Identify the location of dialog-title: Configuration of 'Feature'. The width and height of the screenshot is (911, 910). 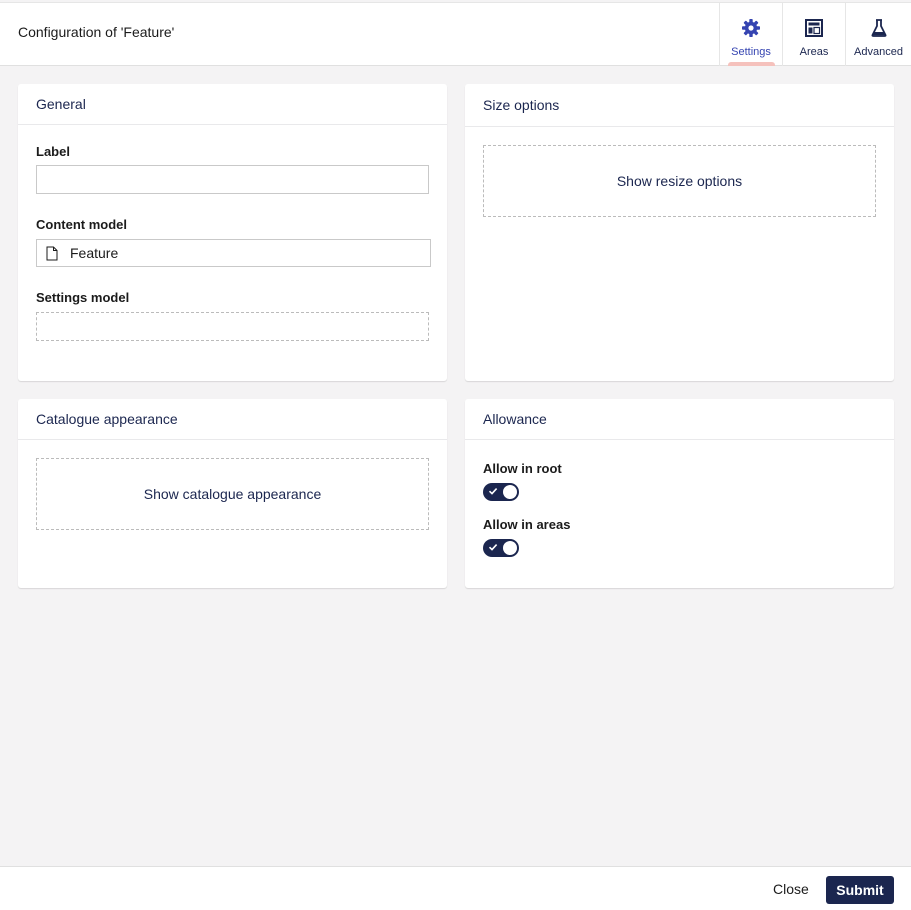
(96, 32).